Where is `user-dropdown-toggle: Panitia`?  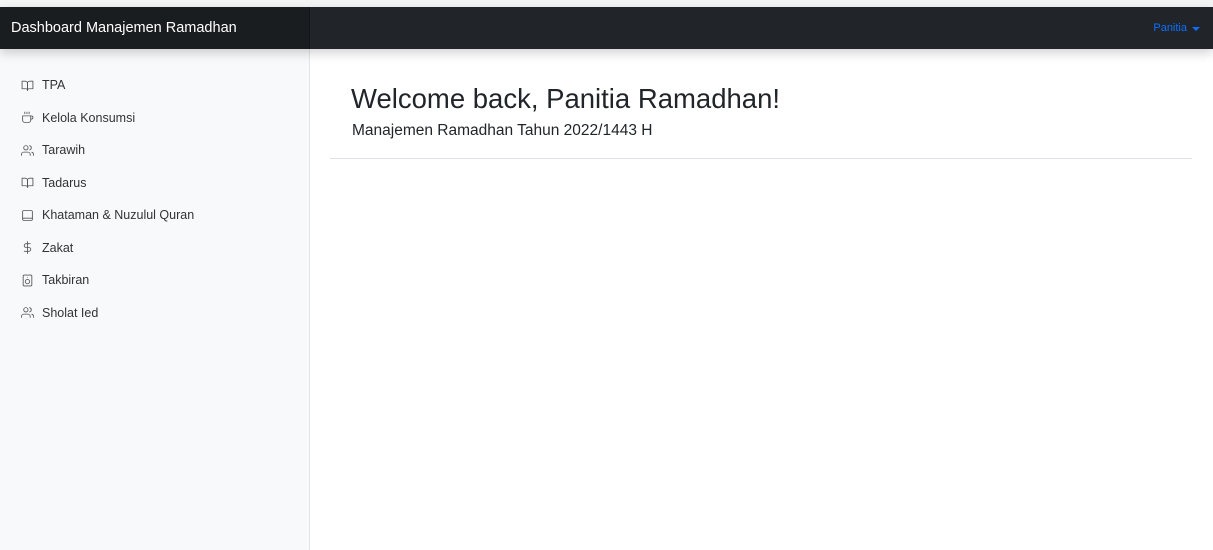
user-dropdown-toggle: Panitia is located at coordinates (1176, 28).